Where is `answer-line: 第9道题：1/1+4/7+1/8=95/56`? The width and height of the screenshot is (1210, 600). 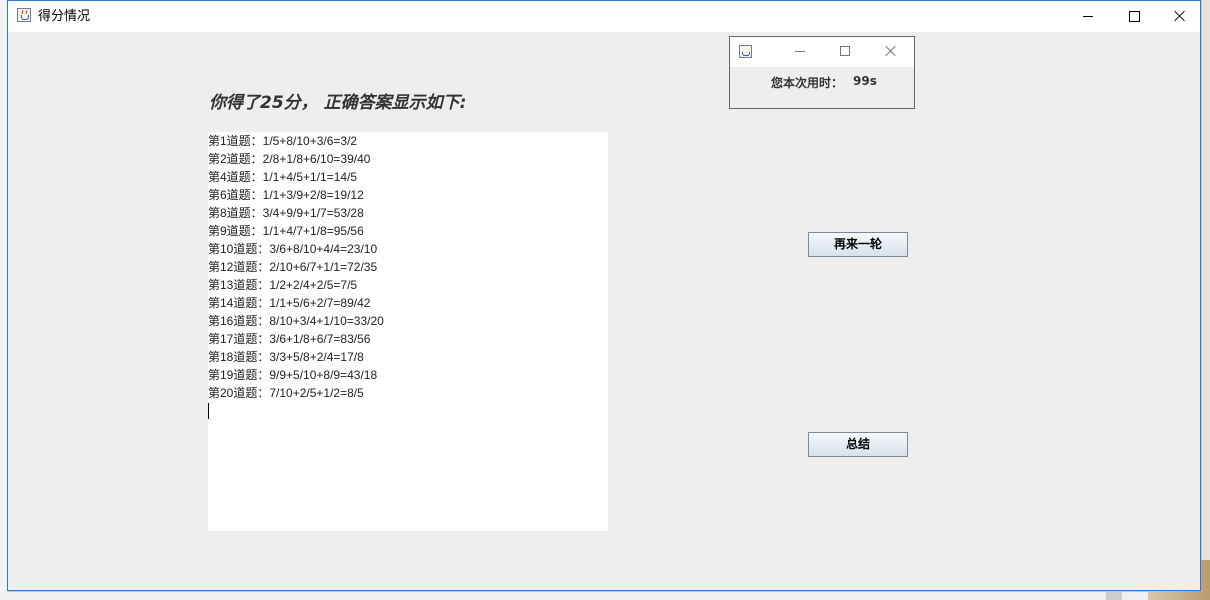
answer-line: 第9道题：1/1+4/7+1/8=95/56 is located at coordinates (286, 231).